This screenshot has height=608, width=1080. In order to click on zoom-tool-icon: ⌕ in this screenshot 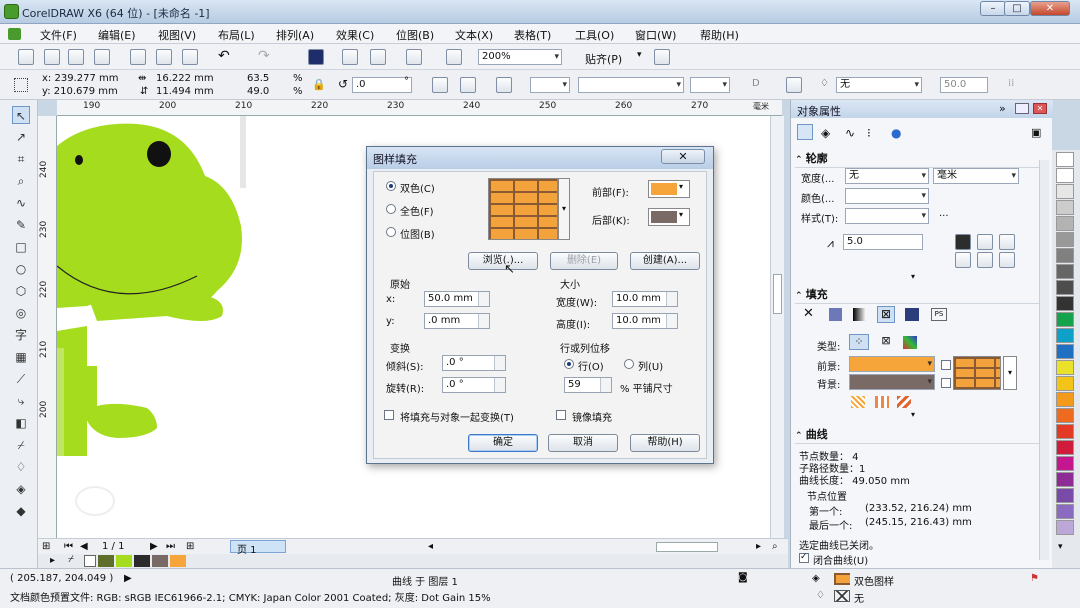, I will do `click(21, 181)`.